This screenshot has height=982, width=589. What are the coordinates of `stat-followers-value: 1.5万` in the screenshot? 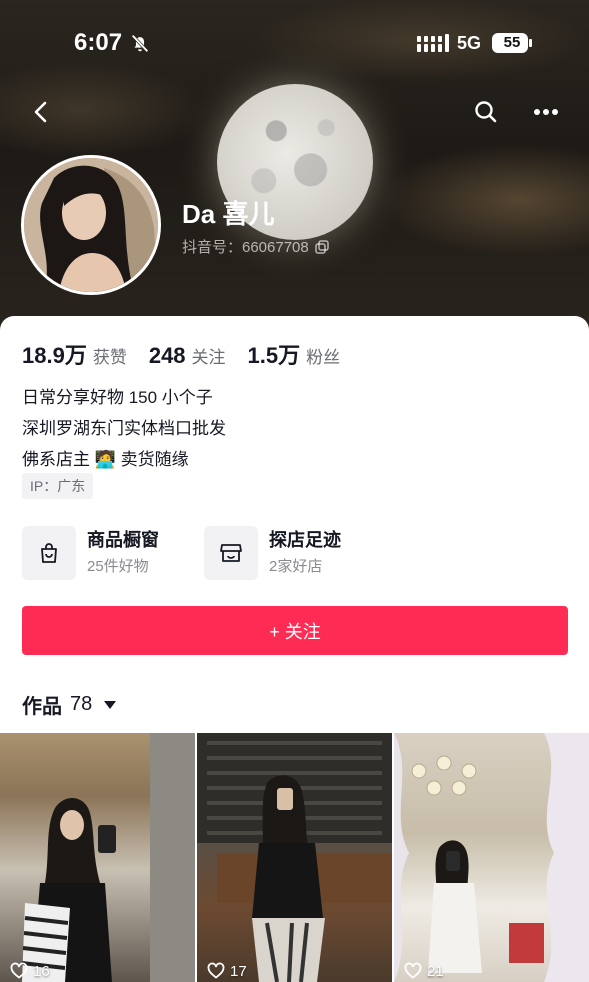 It's located at (274, 355).